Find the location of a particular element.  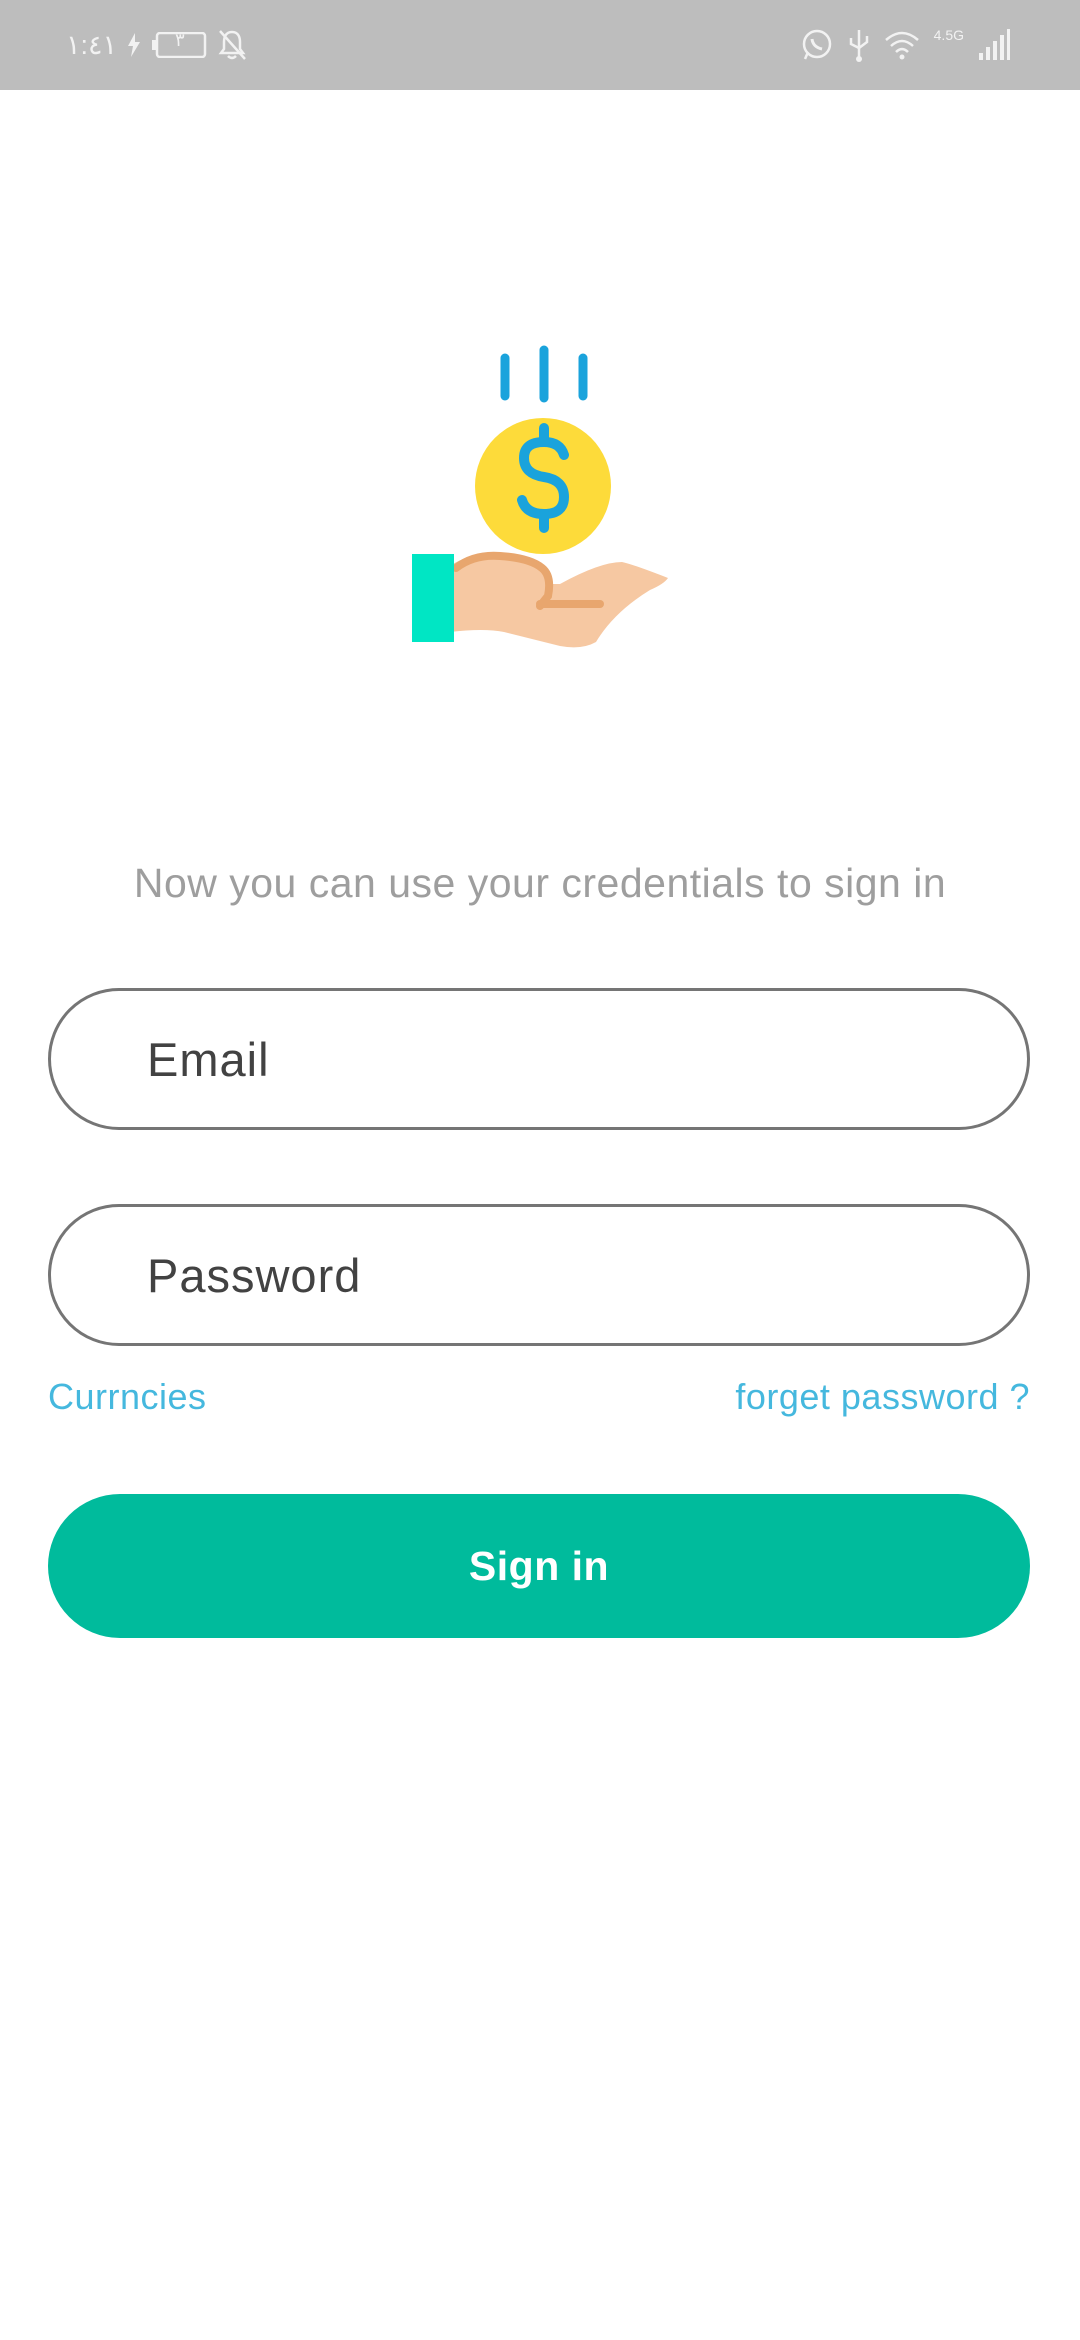

password-field is located at coordinates (539, 1275).